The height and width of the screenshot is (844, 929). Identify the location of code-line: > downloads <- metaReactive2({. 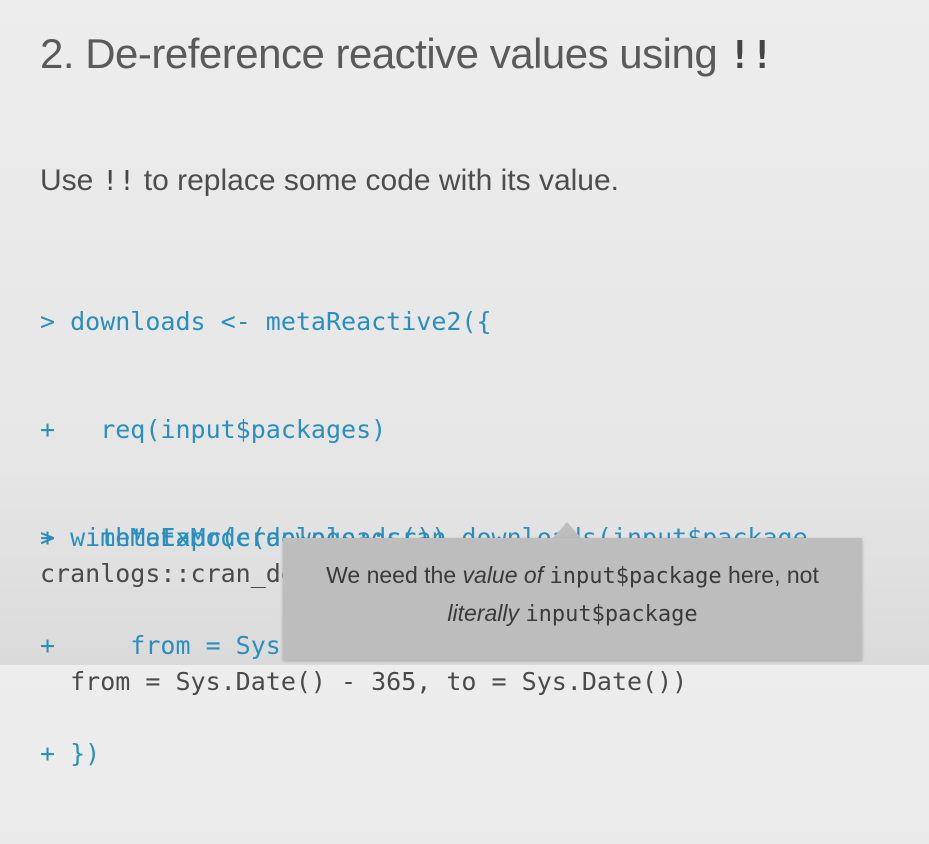
(266, 321).